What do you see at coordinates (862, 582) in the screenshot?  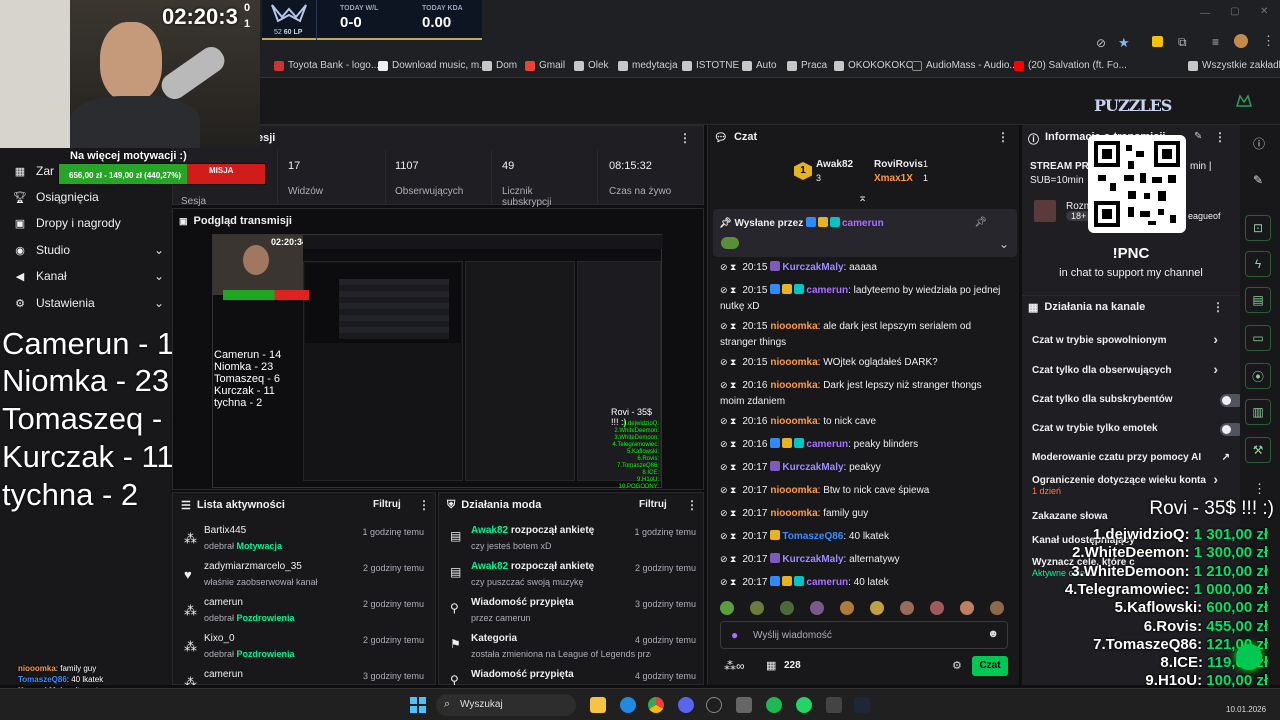 I see `chat-message: ⊘ ⧗ 20:17 camerun: 40 latek` at bounding box center [862, 582].